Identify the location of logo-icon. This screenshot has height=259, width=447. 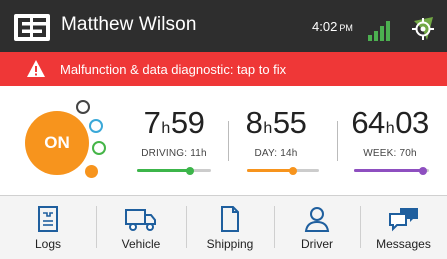
(32, 27).